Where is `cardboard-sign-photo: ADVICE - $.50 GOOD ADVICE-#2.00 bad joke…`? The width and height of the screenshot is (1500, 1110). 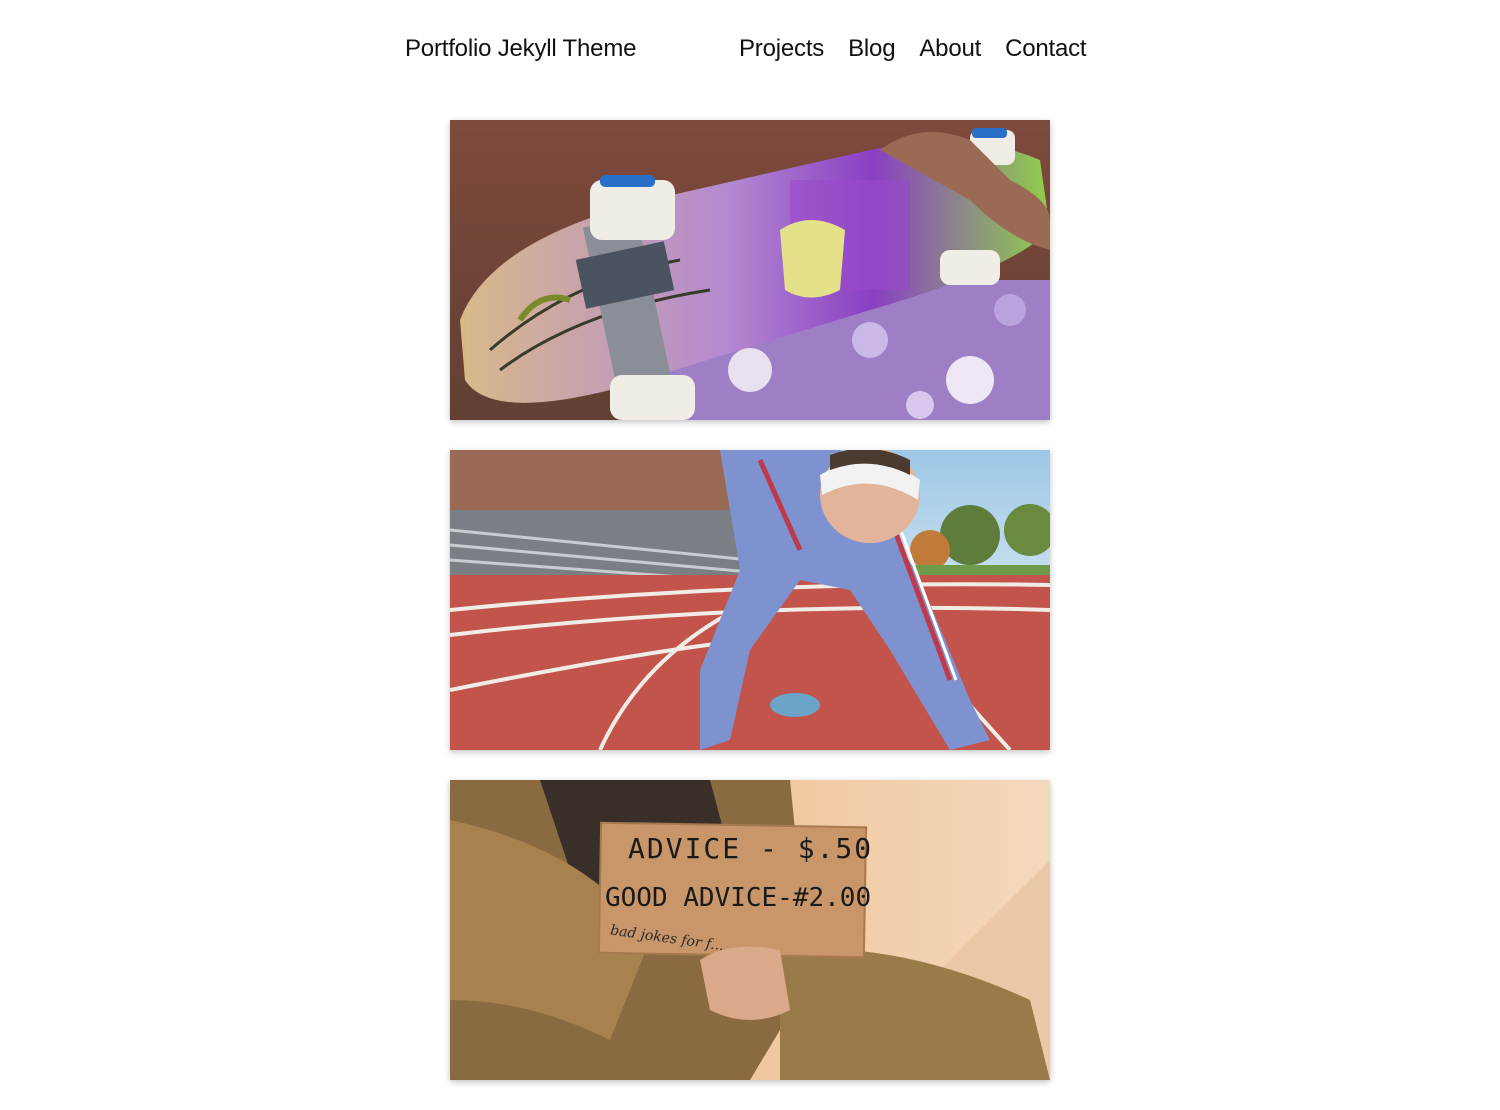 cardboard-sign-photo: ADVICE - $.50 GOOD ADVICE-#2.00 bad joke… is located at coordinates (750, 930).